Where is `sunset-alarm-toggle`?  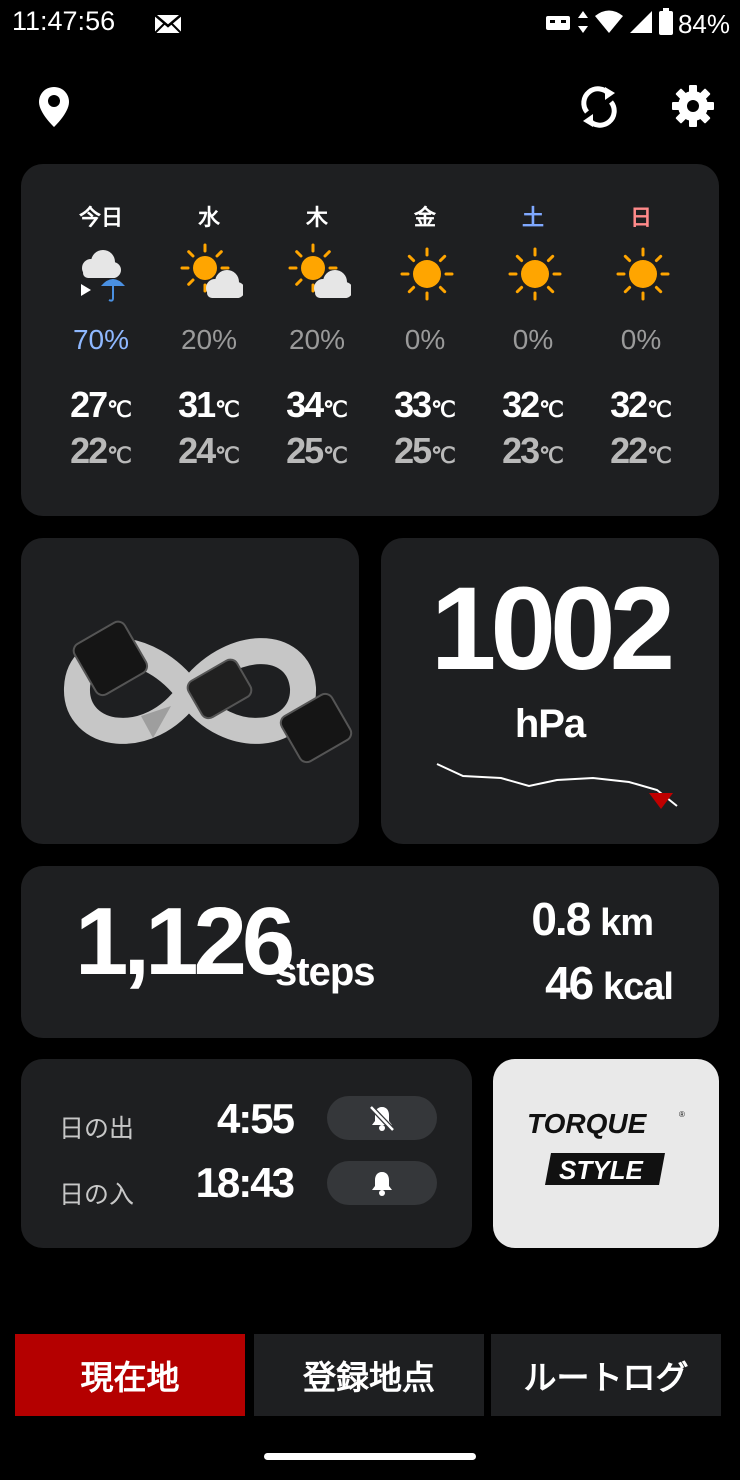 sunset-alarm-toggle is located at coordinates (382, 1183).